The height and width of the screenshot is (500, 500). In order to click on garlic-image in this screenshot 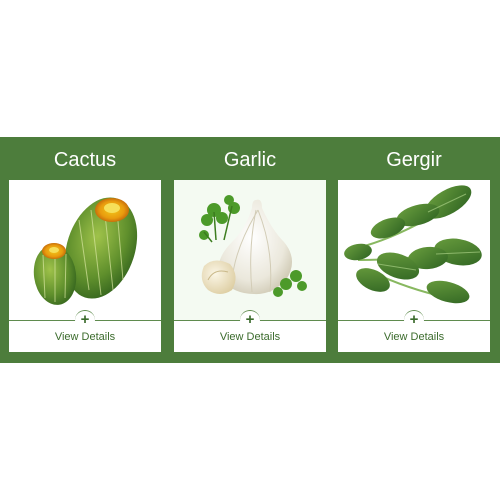, I will do `click(250, 250)`.